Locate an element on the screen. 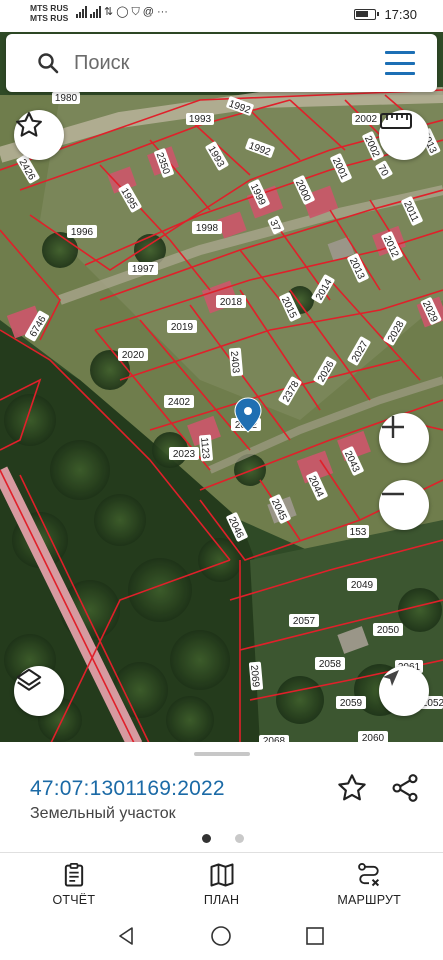  svg-text: 2057 is located at coordinates (304, 621).